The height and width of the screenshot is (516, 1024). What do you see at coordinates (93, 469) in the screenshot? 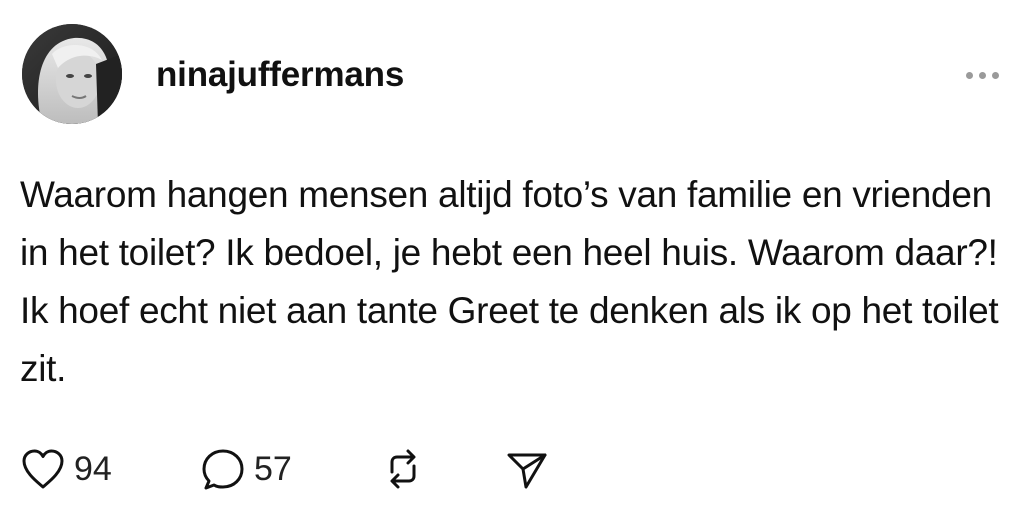
I see `like-count: 94` at bounding box center [93, 469].